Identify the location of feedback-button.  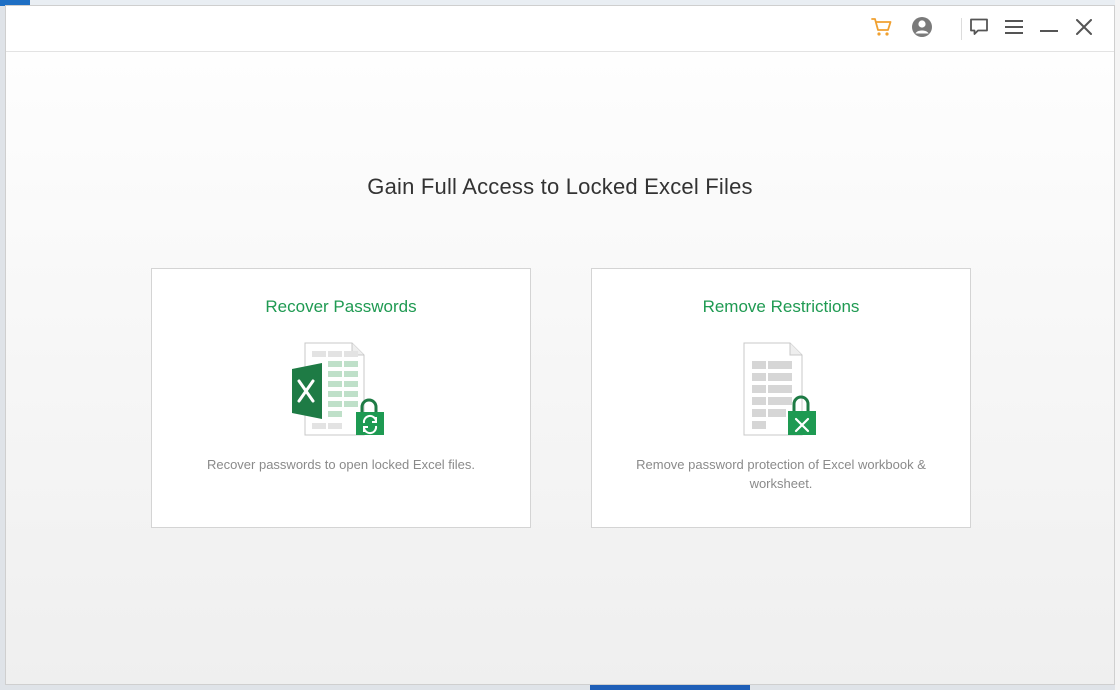
(979, 29).